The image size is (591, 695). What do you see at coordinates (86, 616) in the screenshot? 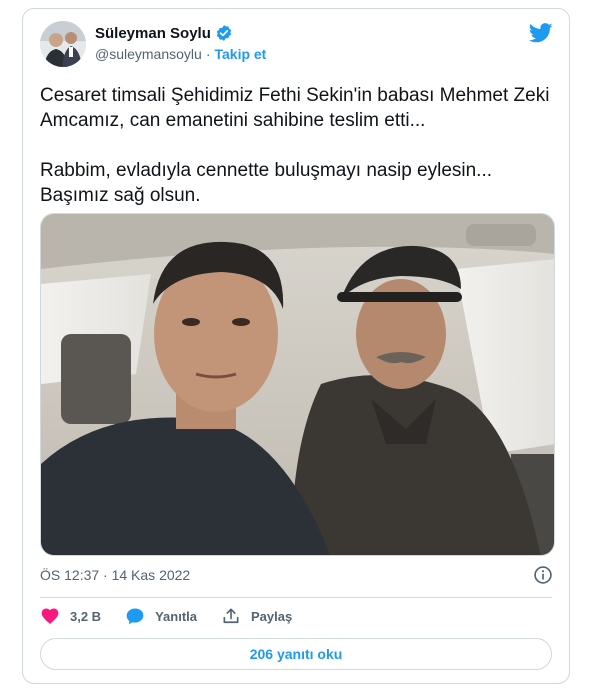
I see `like-count: 3,2 B` at bounding box center [86, 616].